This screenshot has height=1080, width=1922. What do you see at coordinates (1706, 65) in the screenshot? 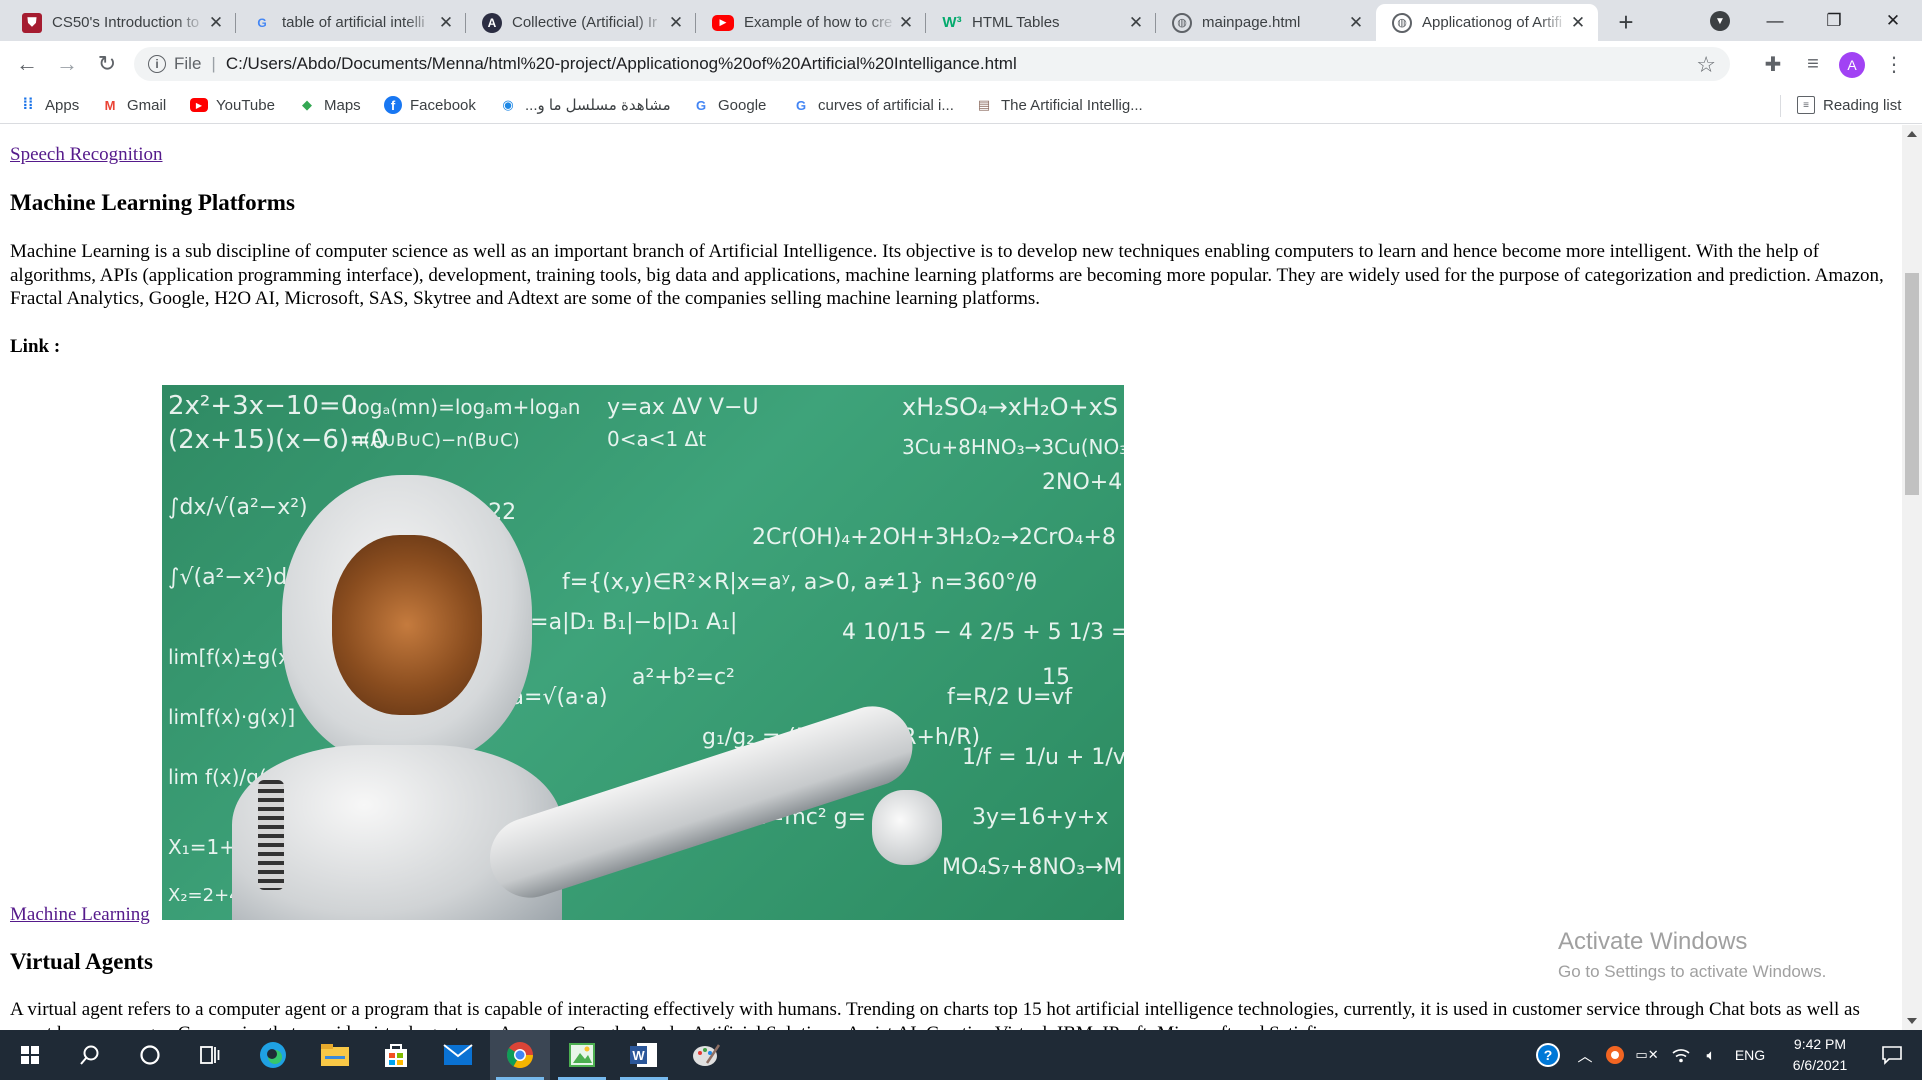
I see `bookmark-star-icon: ☆` at bounding box center [1706, 65].